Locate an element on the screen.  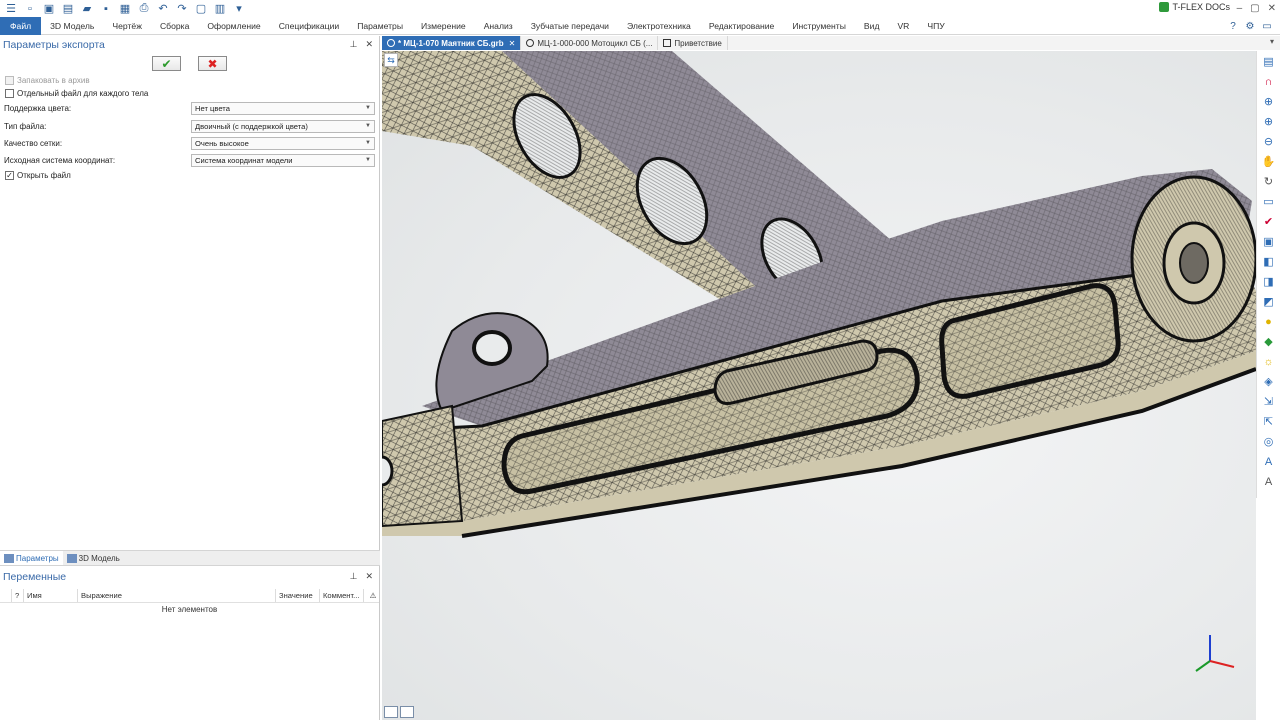
view-top-icon: ◨ is located at coordinates (1268, 281).